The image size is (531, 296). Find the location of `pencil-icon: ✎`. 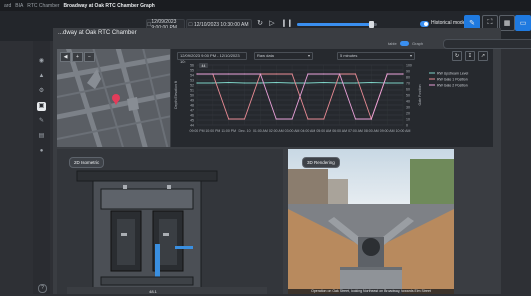

pencil-icon: ✎ is located at coordinates (472, 23).